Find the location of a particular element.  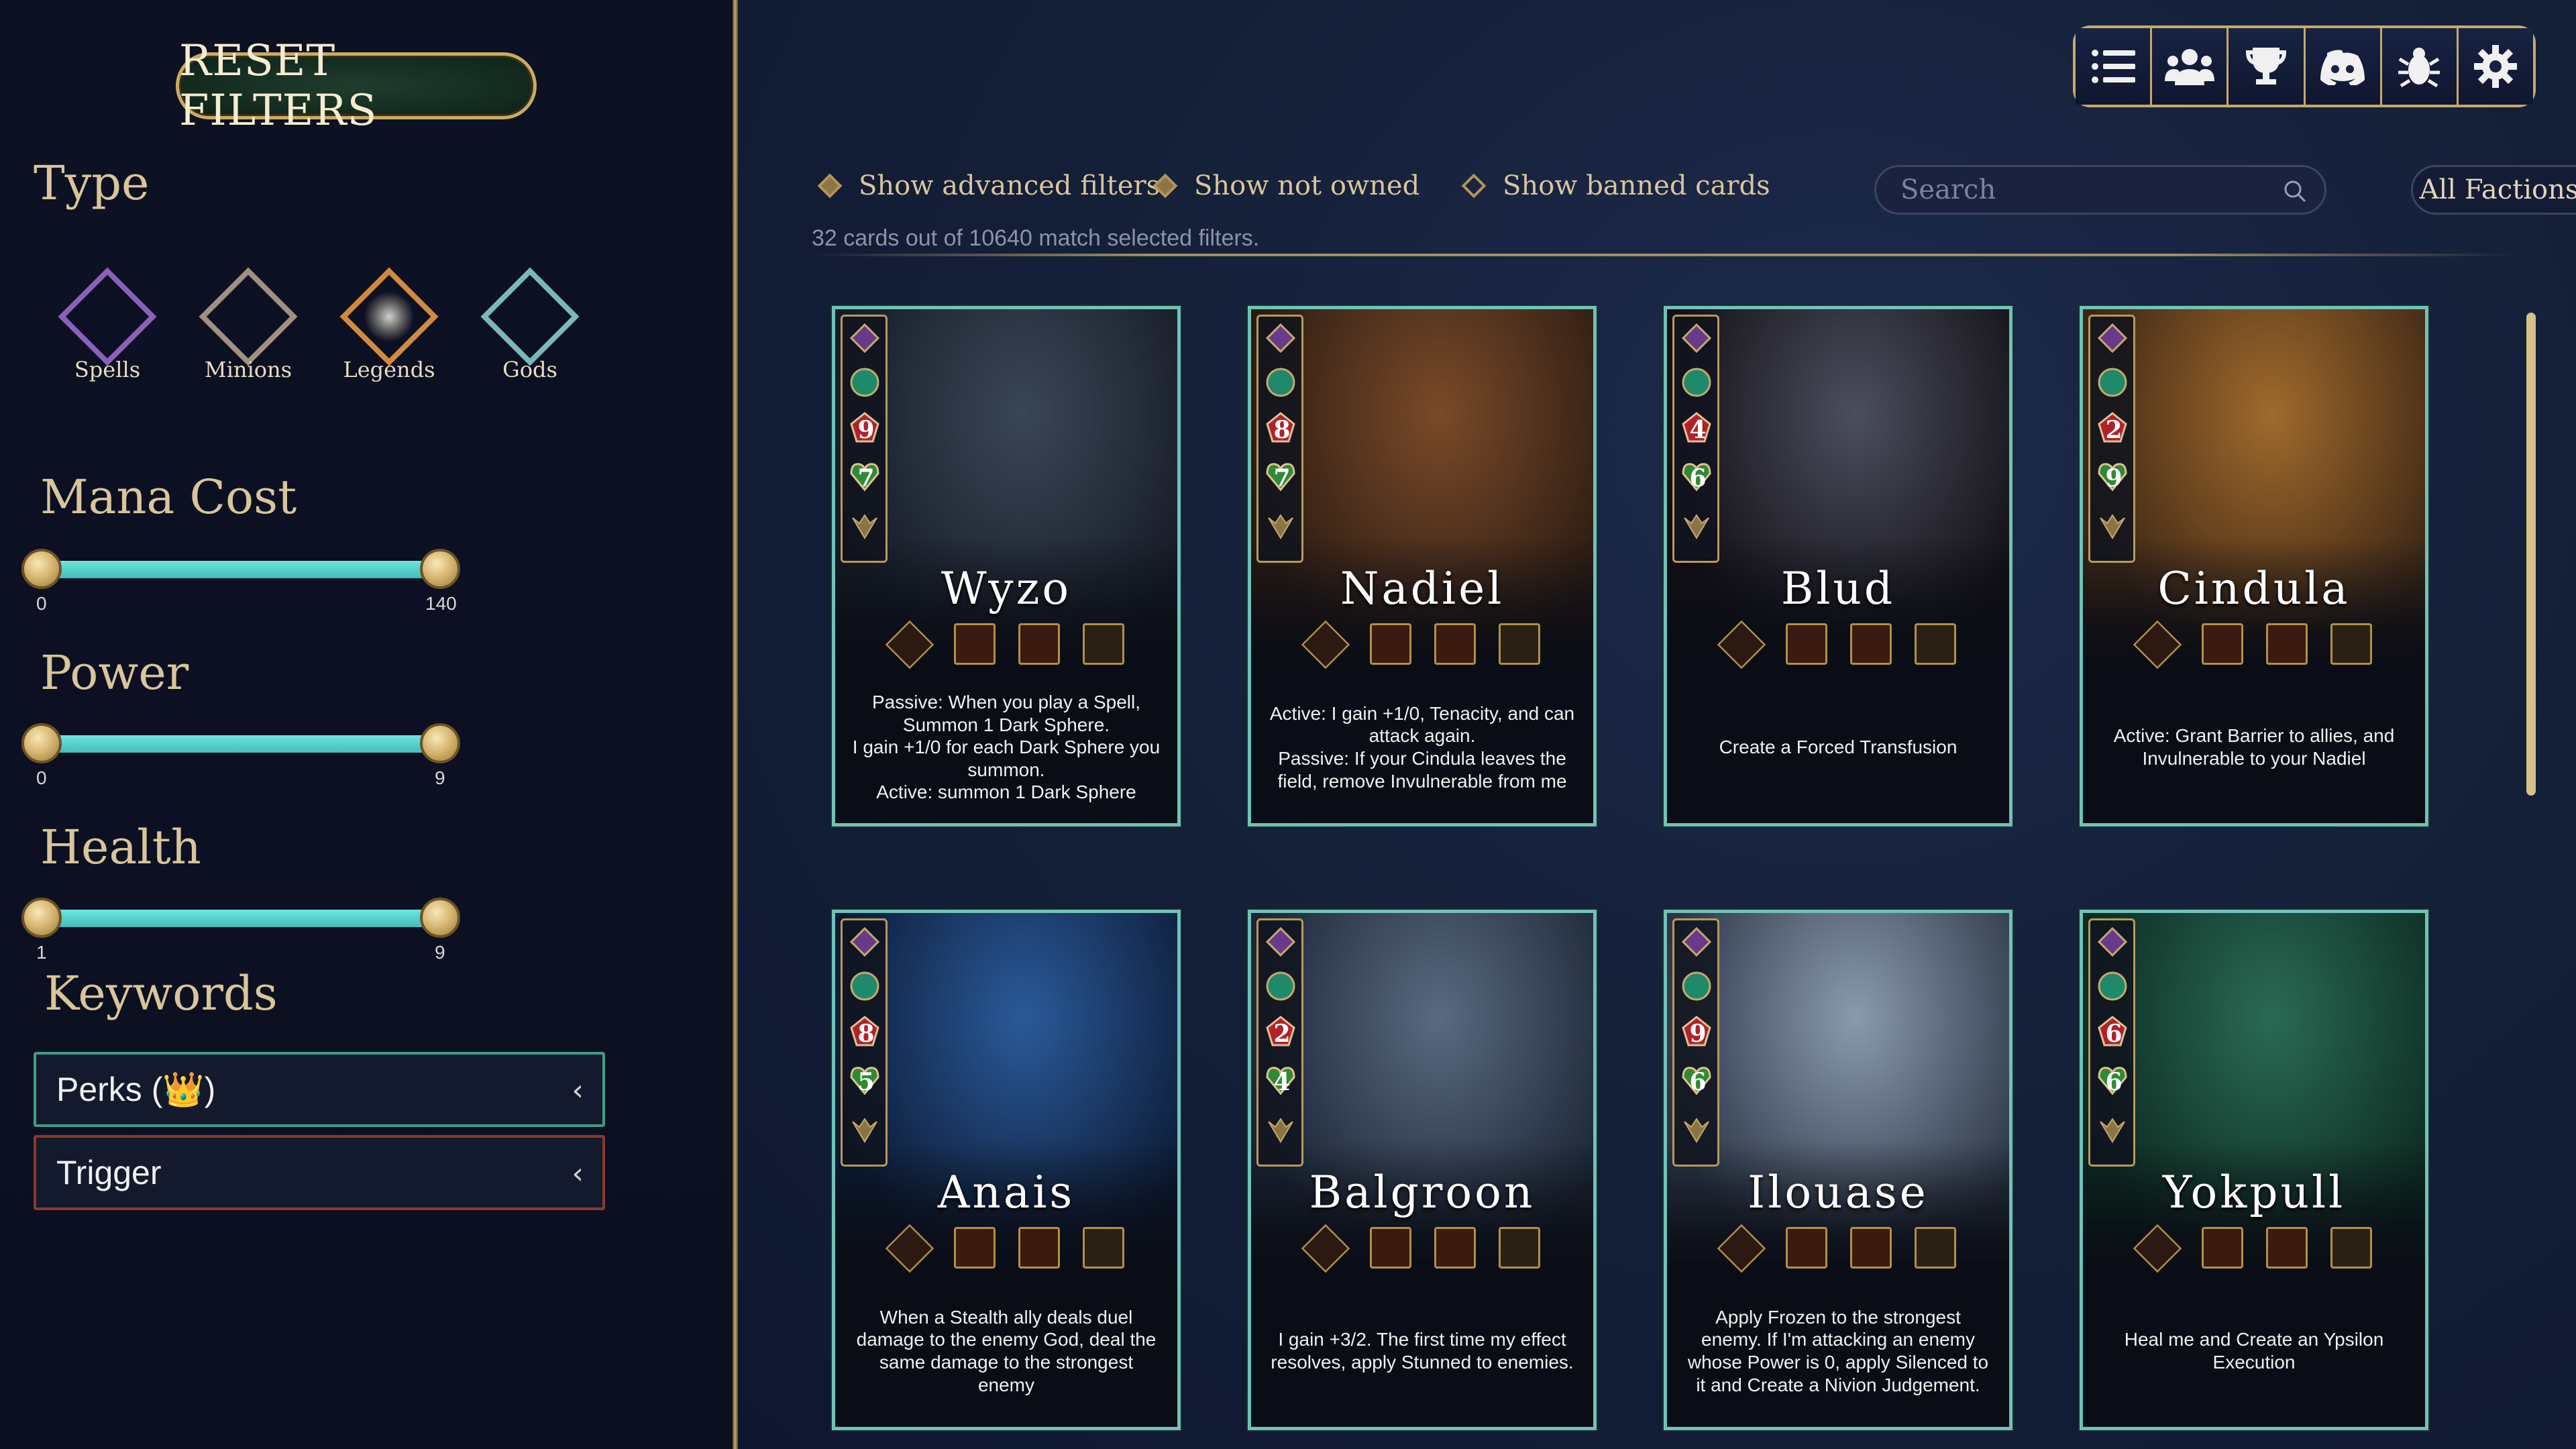

diamond-checkbox-icon is located at coordinates (830, 186).